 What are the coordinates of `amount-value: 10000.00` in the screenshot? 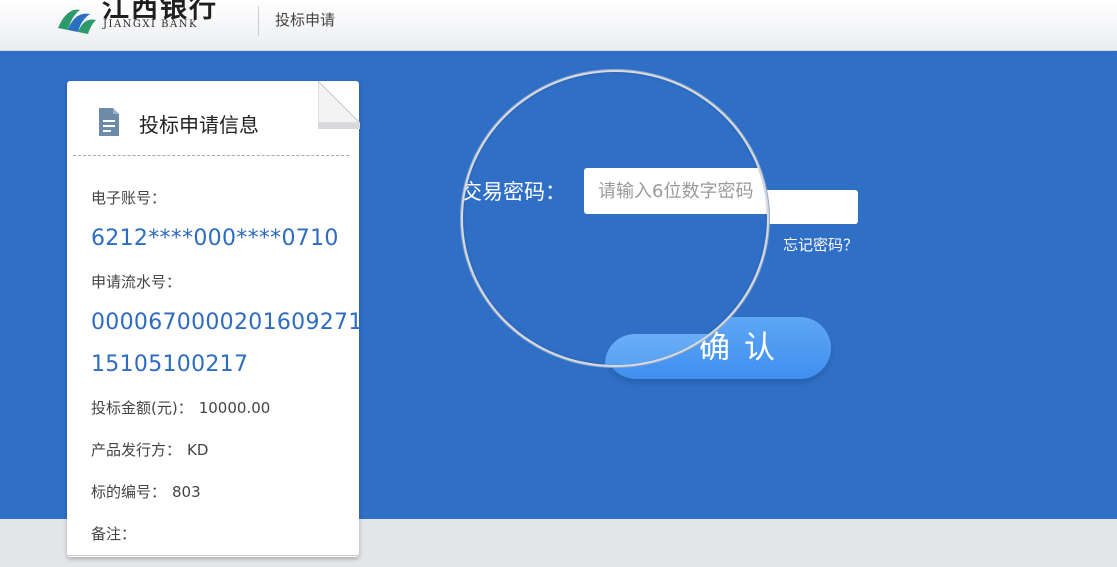 It's located at (234, 408).